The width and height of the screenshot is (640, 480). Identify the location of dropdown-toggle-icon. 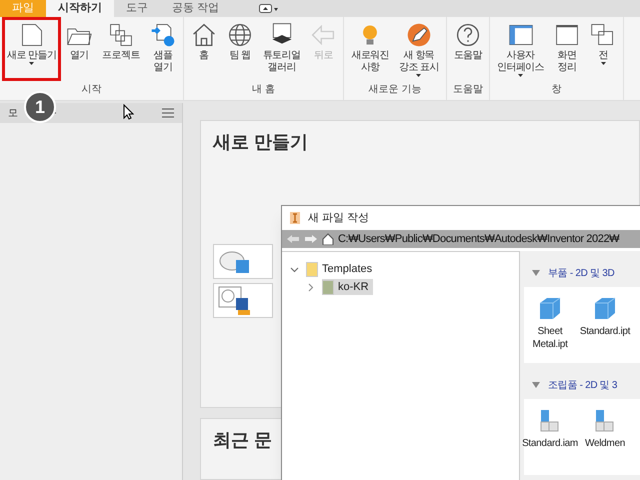
(269, 9).